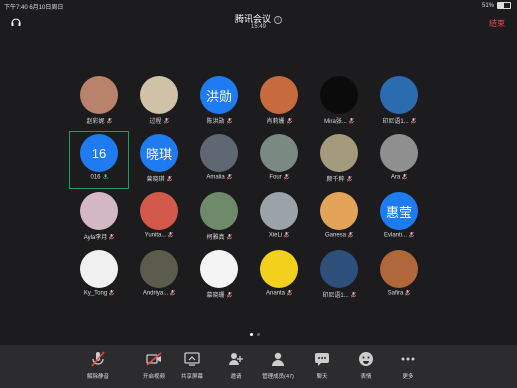  What do you see at coordinates (99, 153) in the screenshot?
I see `participant-avatar: 16` at bounding box center [99, 153].